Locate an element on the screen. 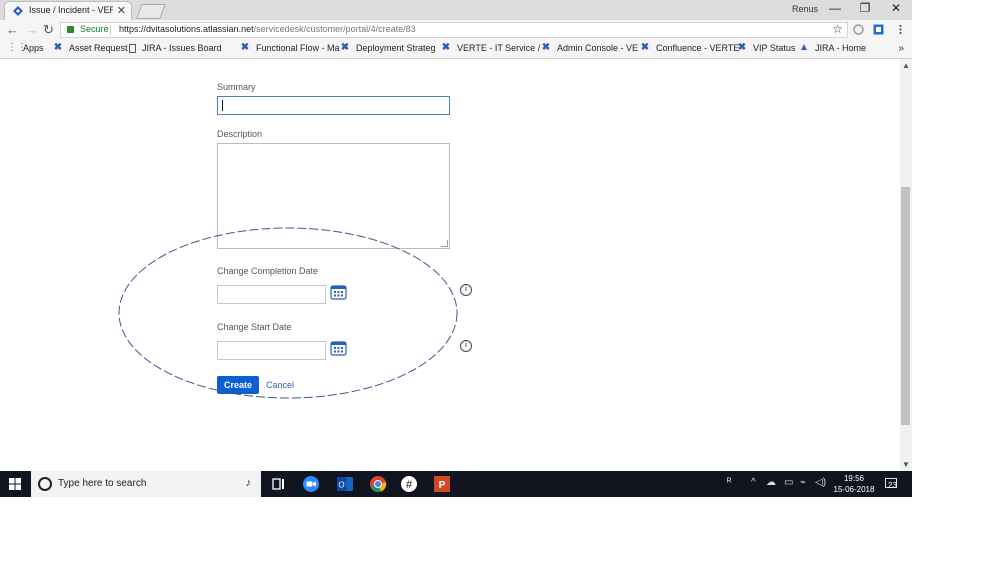 This screenshot has height=562, width=999. summary-input is located at coordinates (333, 105).